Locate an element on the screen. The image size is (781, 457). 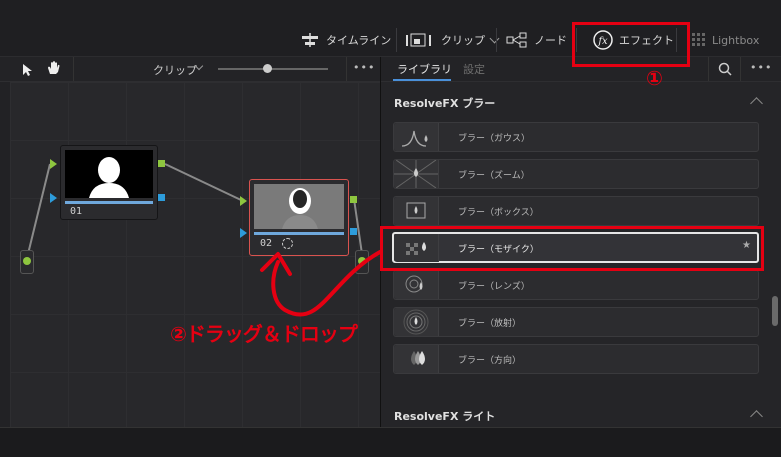
node-label: ノード is located at coordinates (550, 40).